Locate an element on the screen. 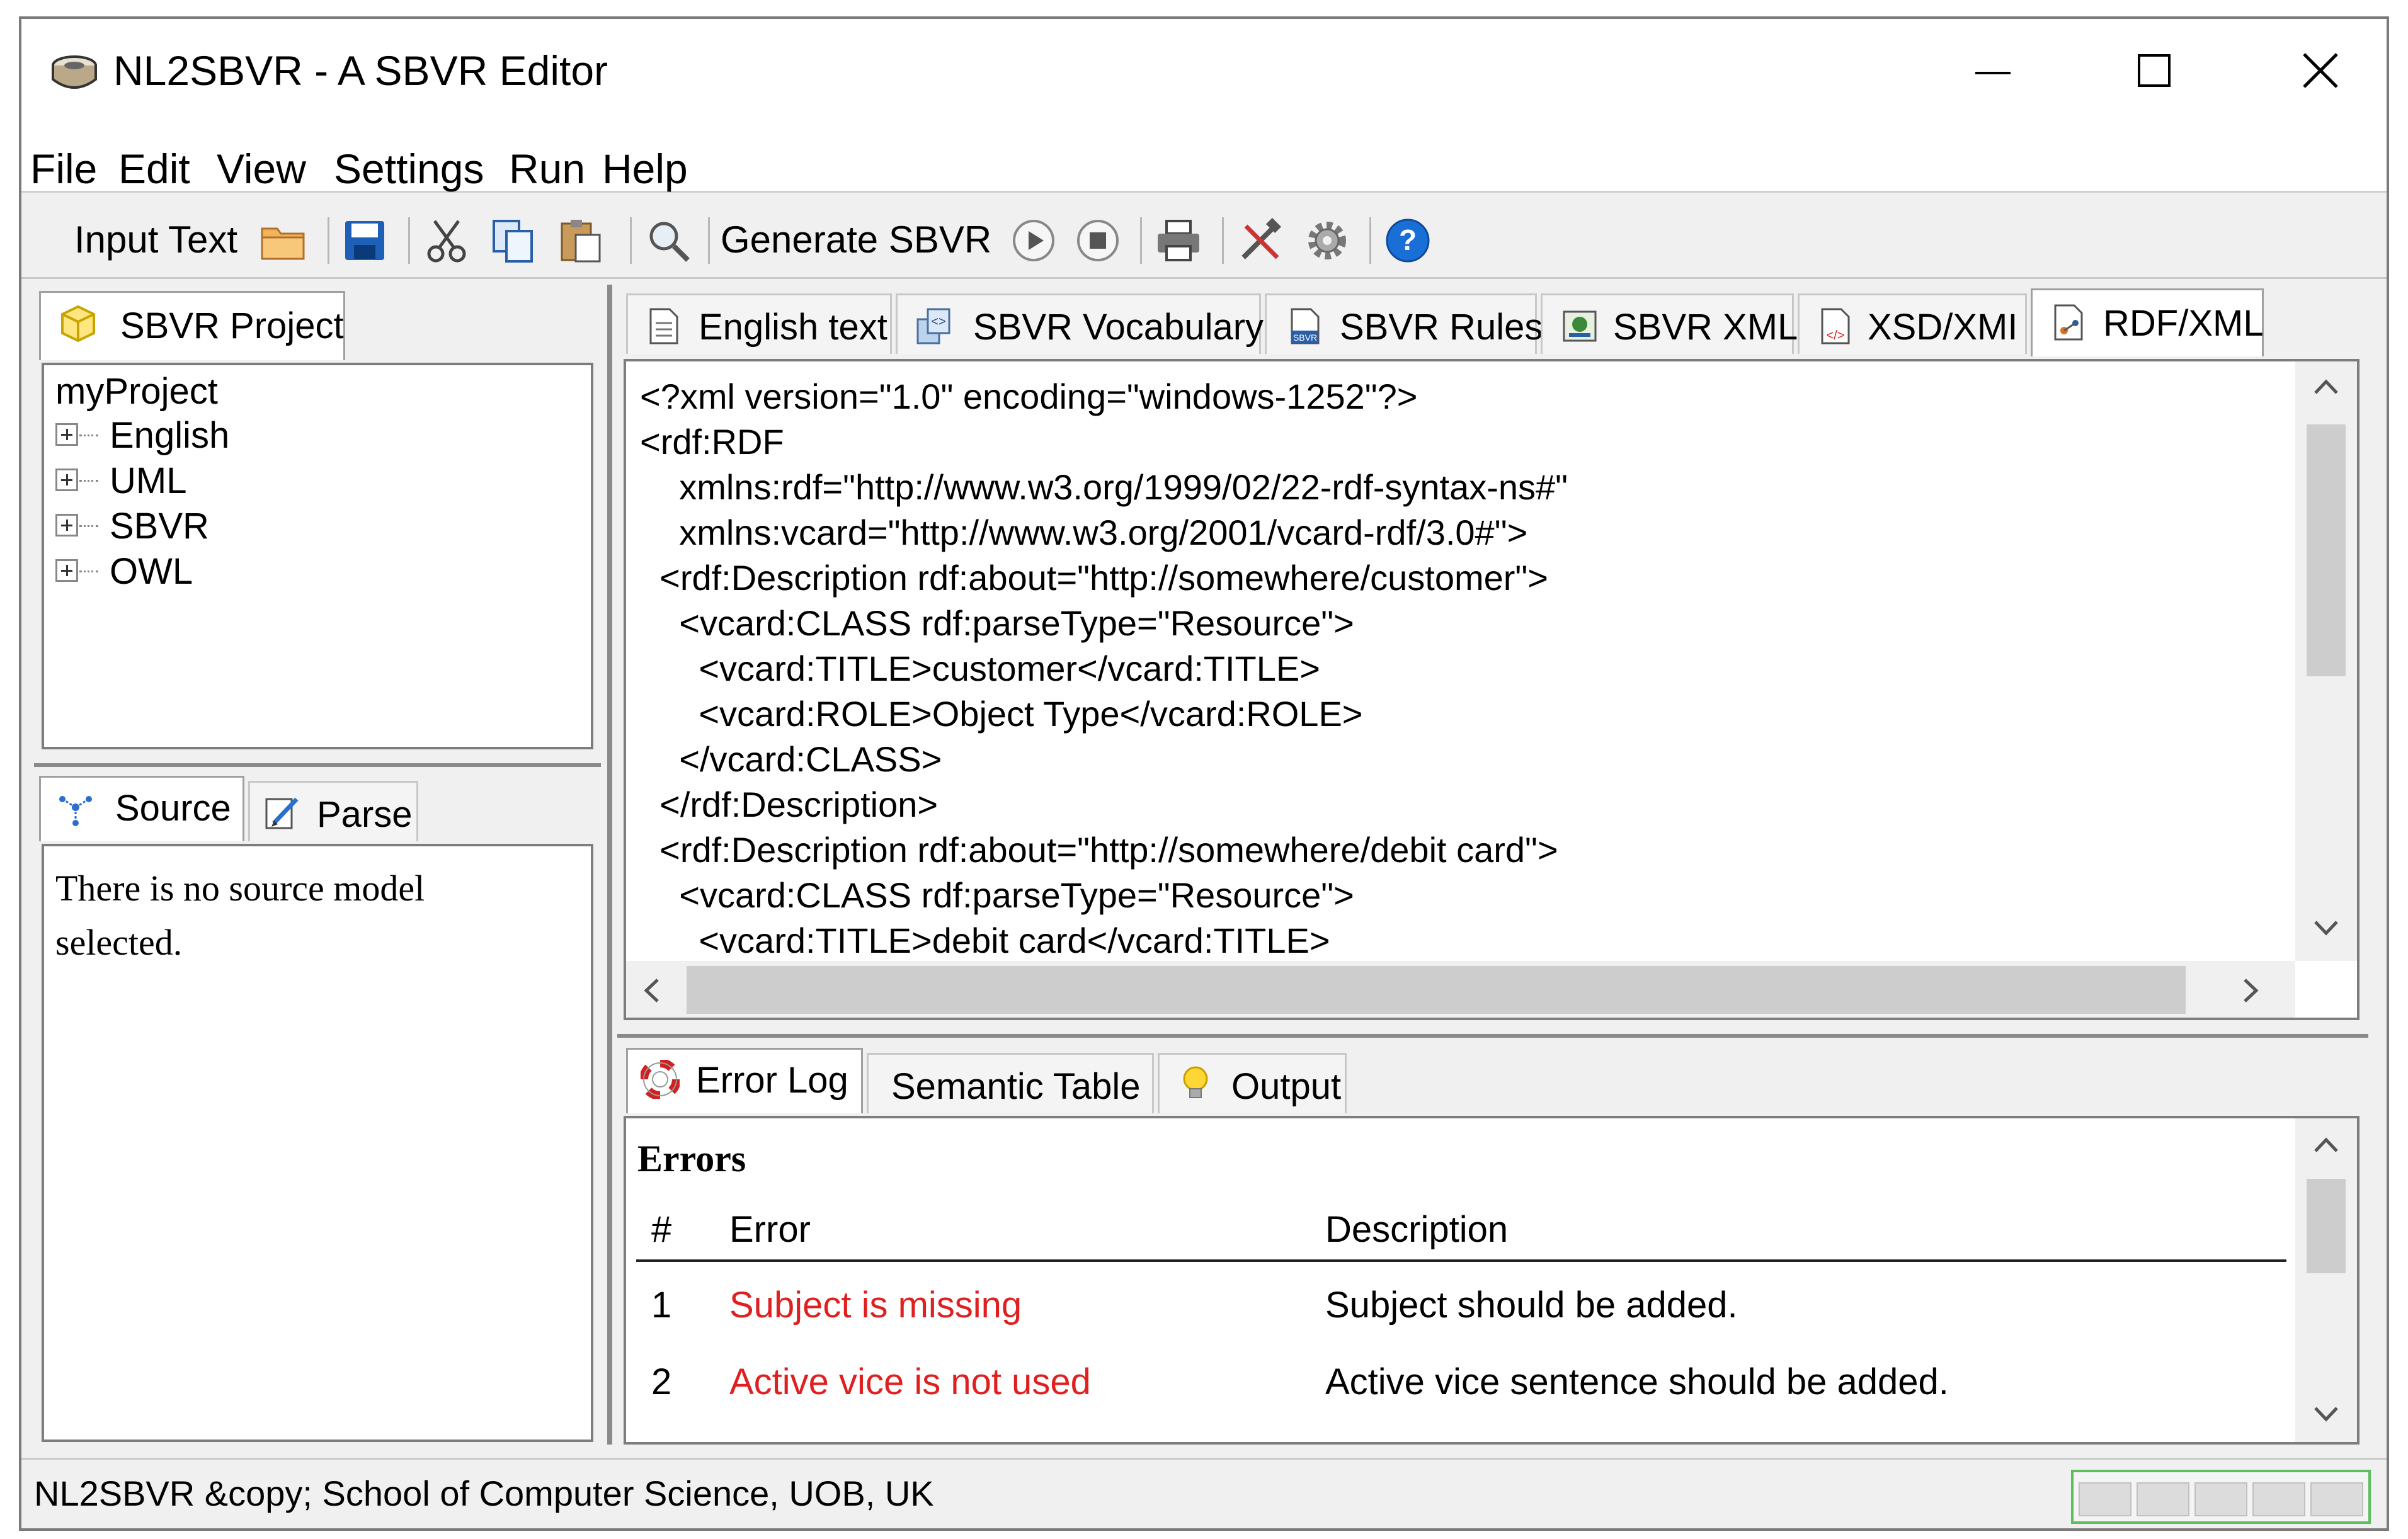 This screenshot has width=2408, height=1539. title-bar: NL2SBVR - A SBVR Editor is located at coordinates (1204, 77).